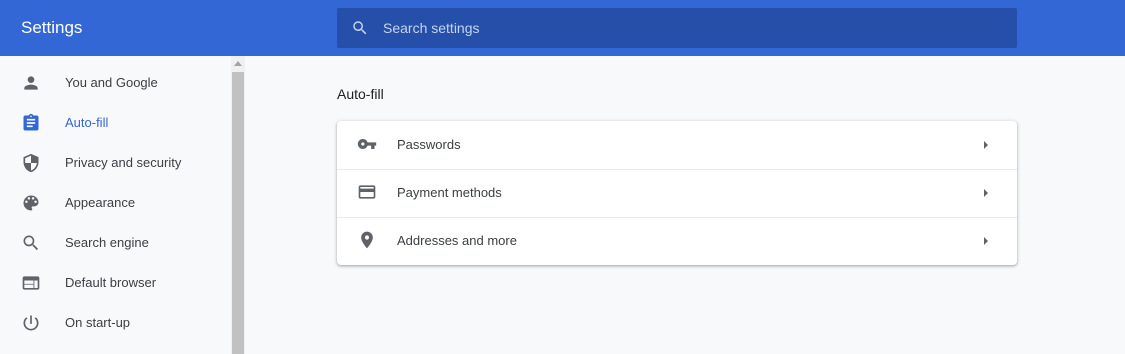 This screenshot has height=354, width=1125. I want to click on scrollbar-thumb, so click(238, 213).